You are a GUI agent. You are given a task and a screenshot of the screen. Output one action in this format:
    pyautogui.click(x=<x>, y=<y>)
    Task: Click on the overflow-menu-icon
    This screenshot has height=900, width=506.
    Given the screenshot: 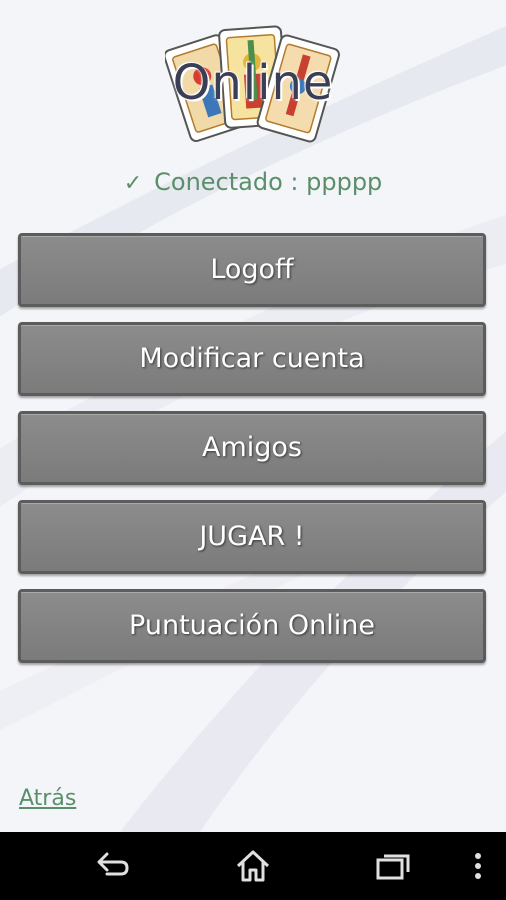 What is the action you would take?
    pyautogui.click(x=478, y=866)
    